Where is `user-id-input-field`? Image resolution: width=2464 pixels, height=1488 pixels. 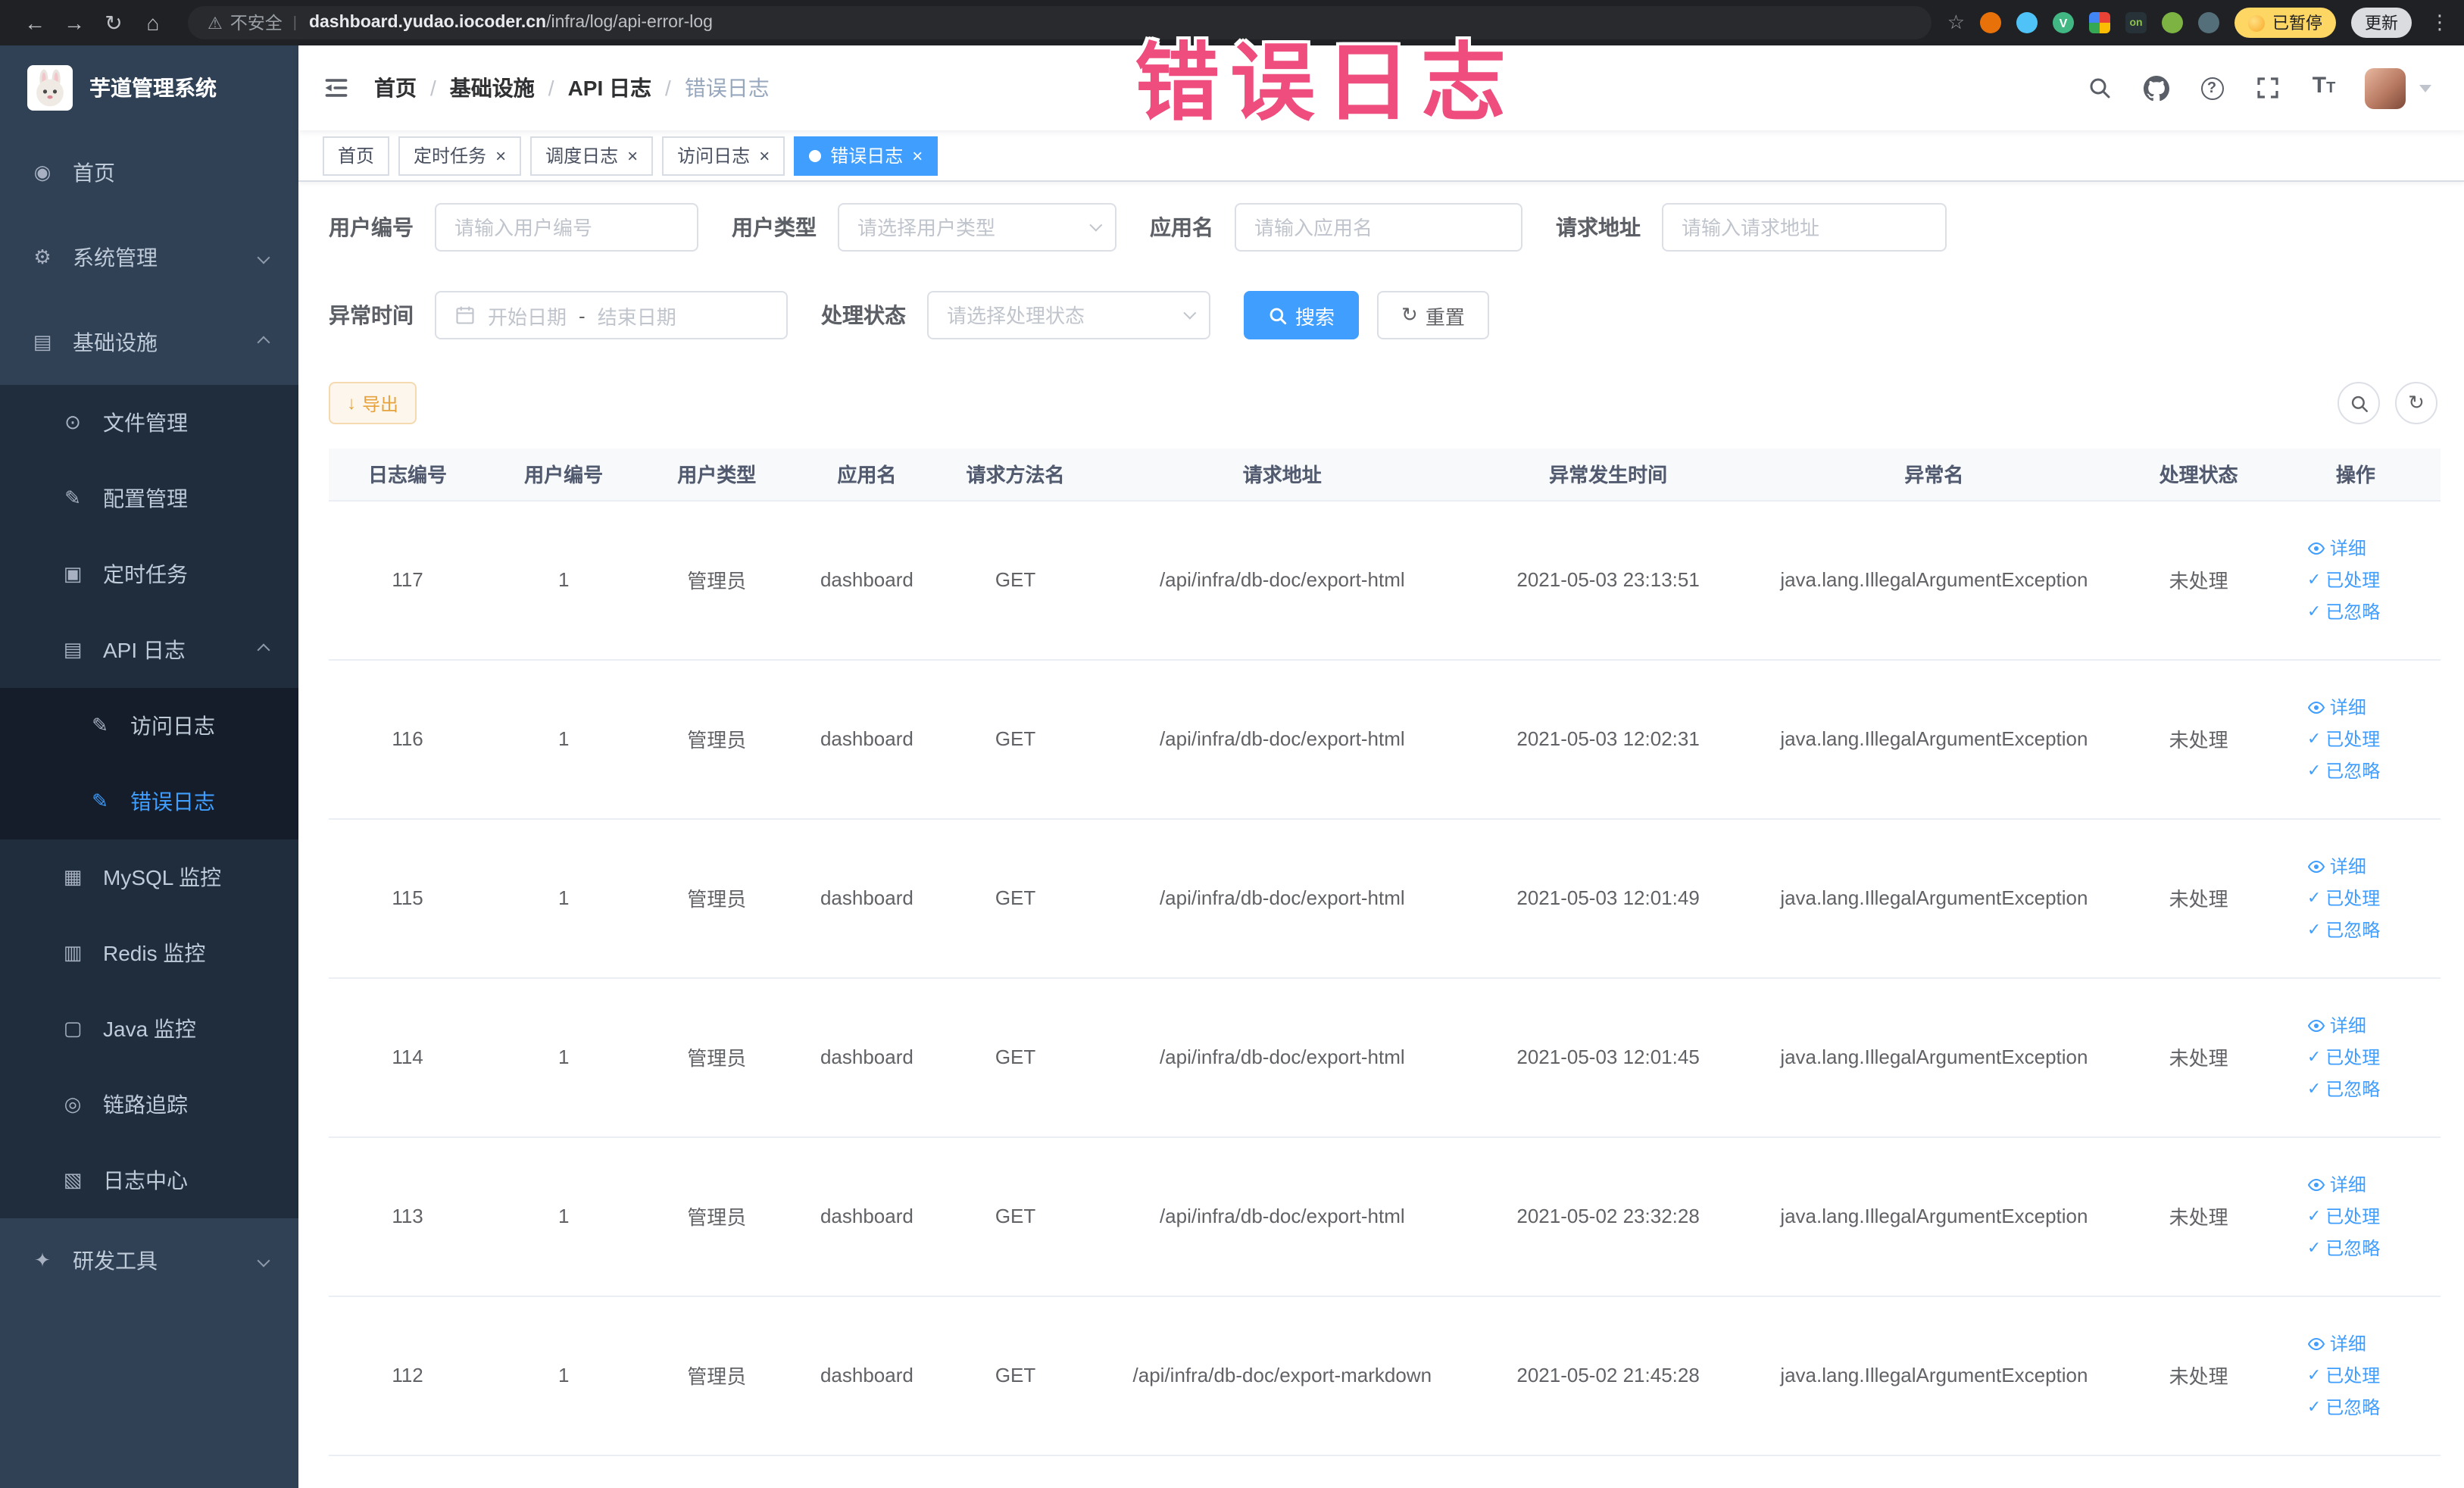
user-id-input-field is located at coordinates (566, 227).